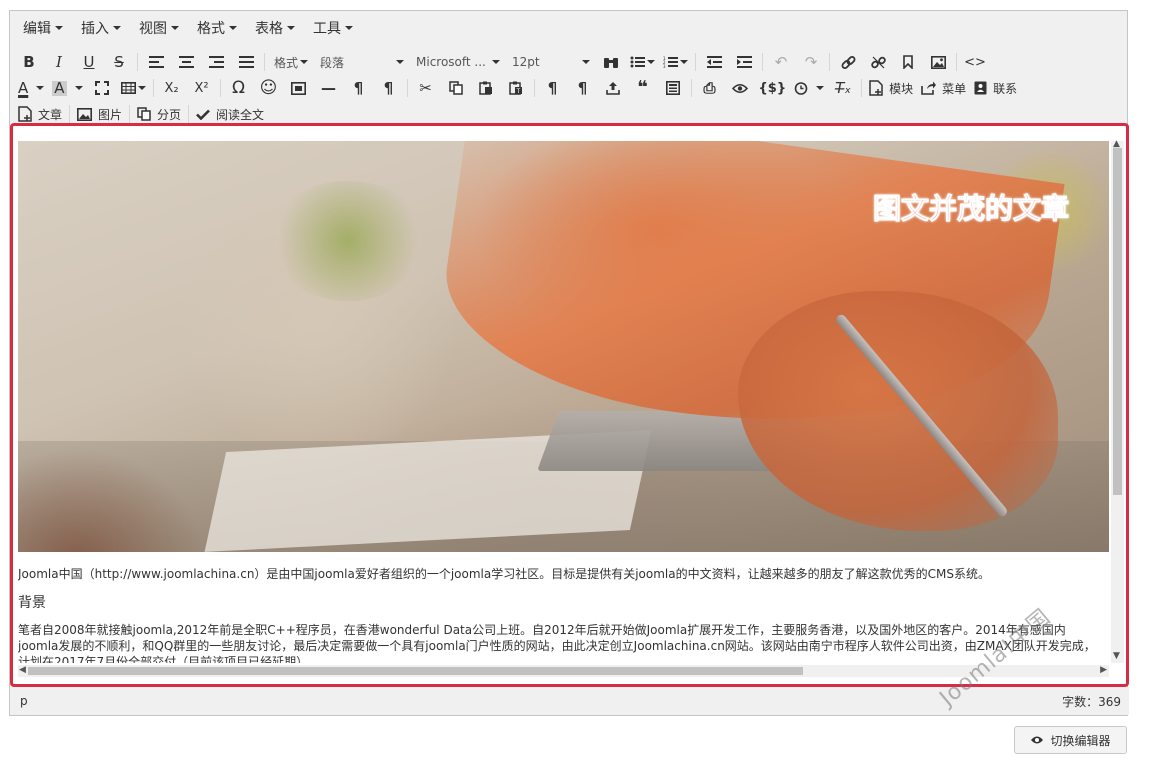 The width and height of the screenshot is (1149, 765). What do you see at coordinates (269, 88) in the screenshot?
I see `emoticons-button: ☺` at bounding box center [269, 88].